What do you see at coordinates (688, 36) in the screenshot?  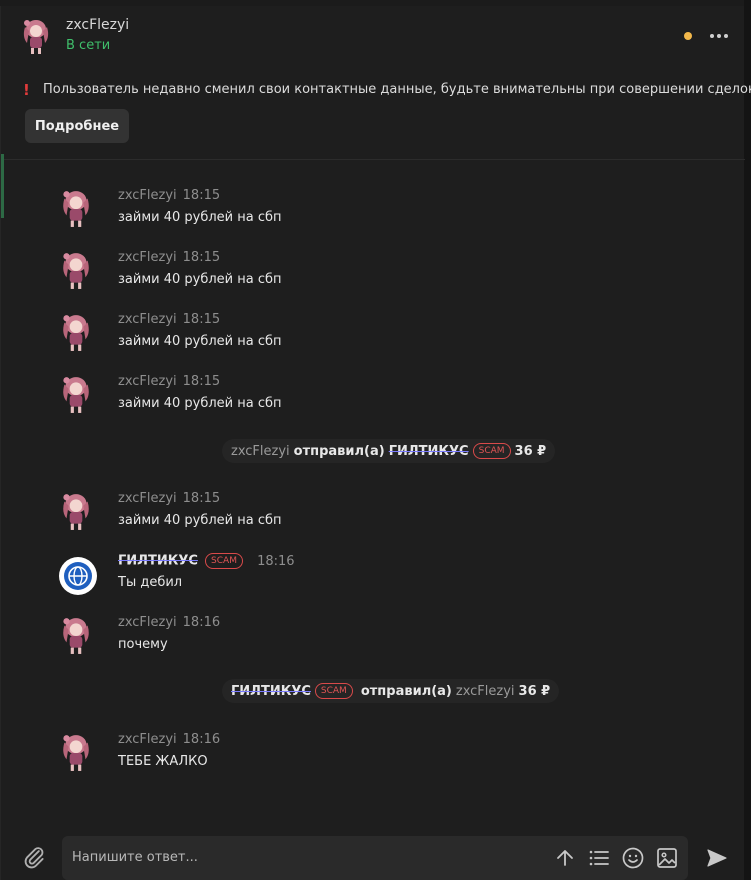 I see `presence-dot-icon` at bounding box center [688, 36].